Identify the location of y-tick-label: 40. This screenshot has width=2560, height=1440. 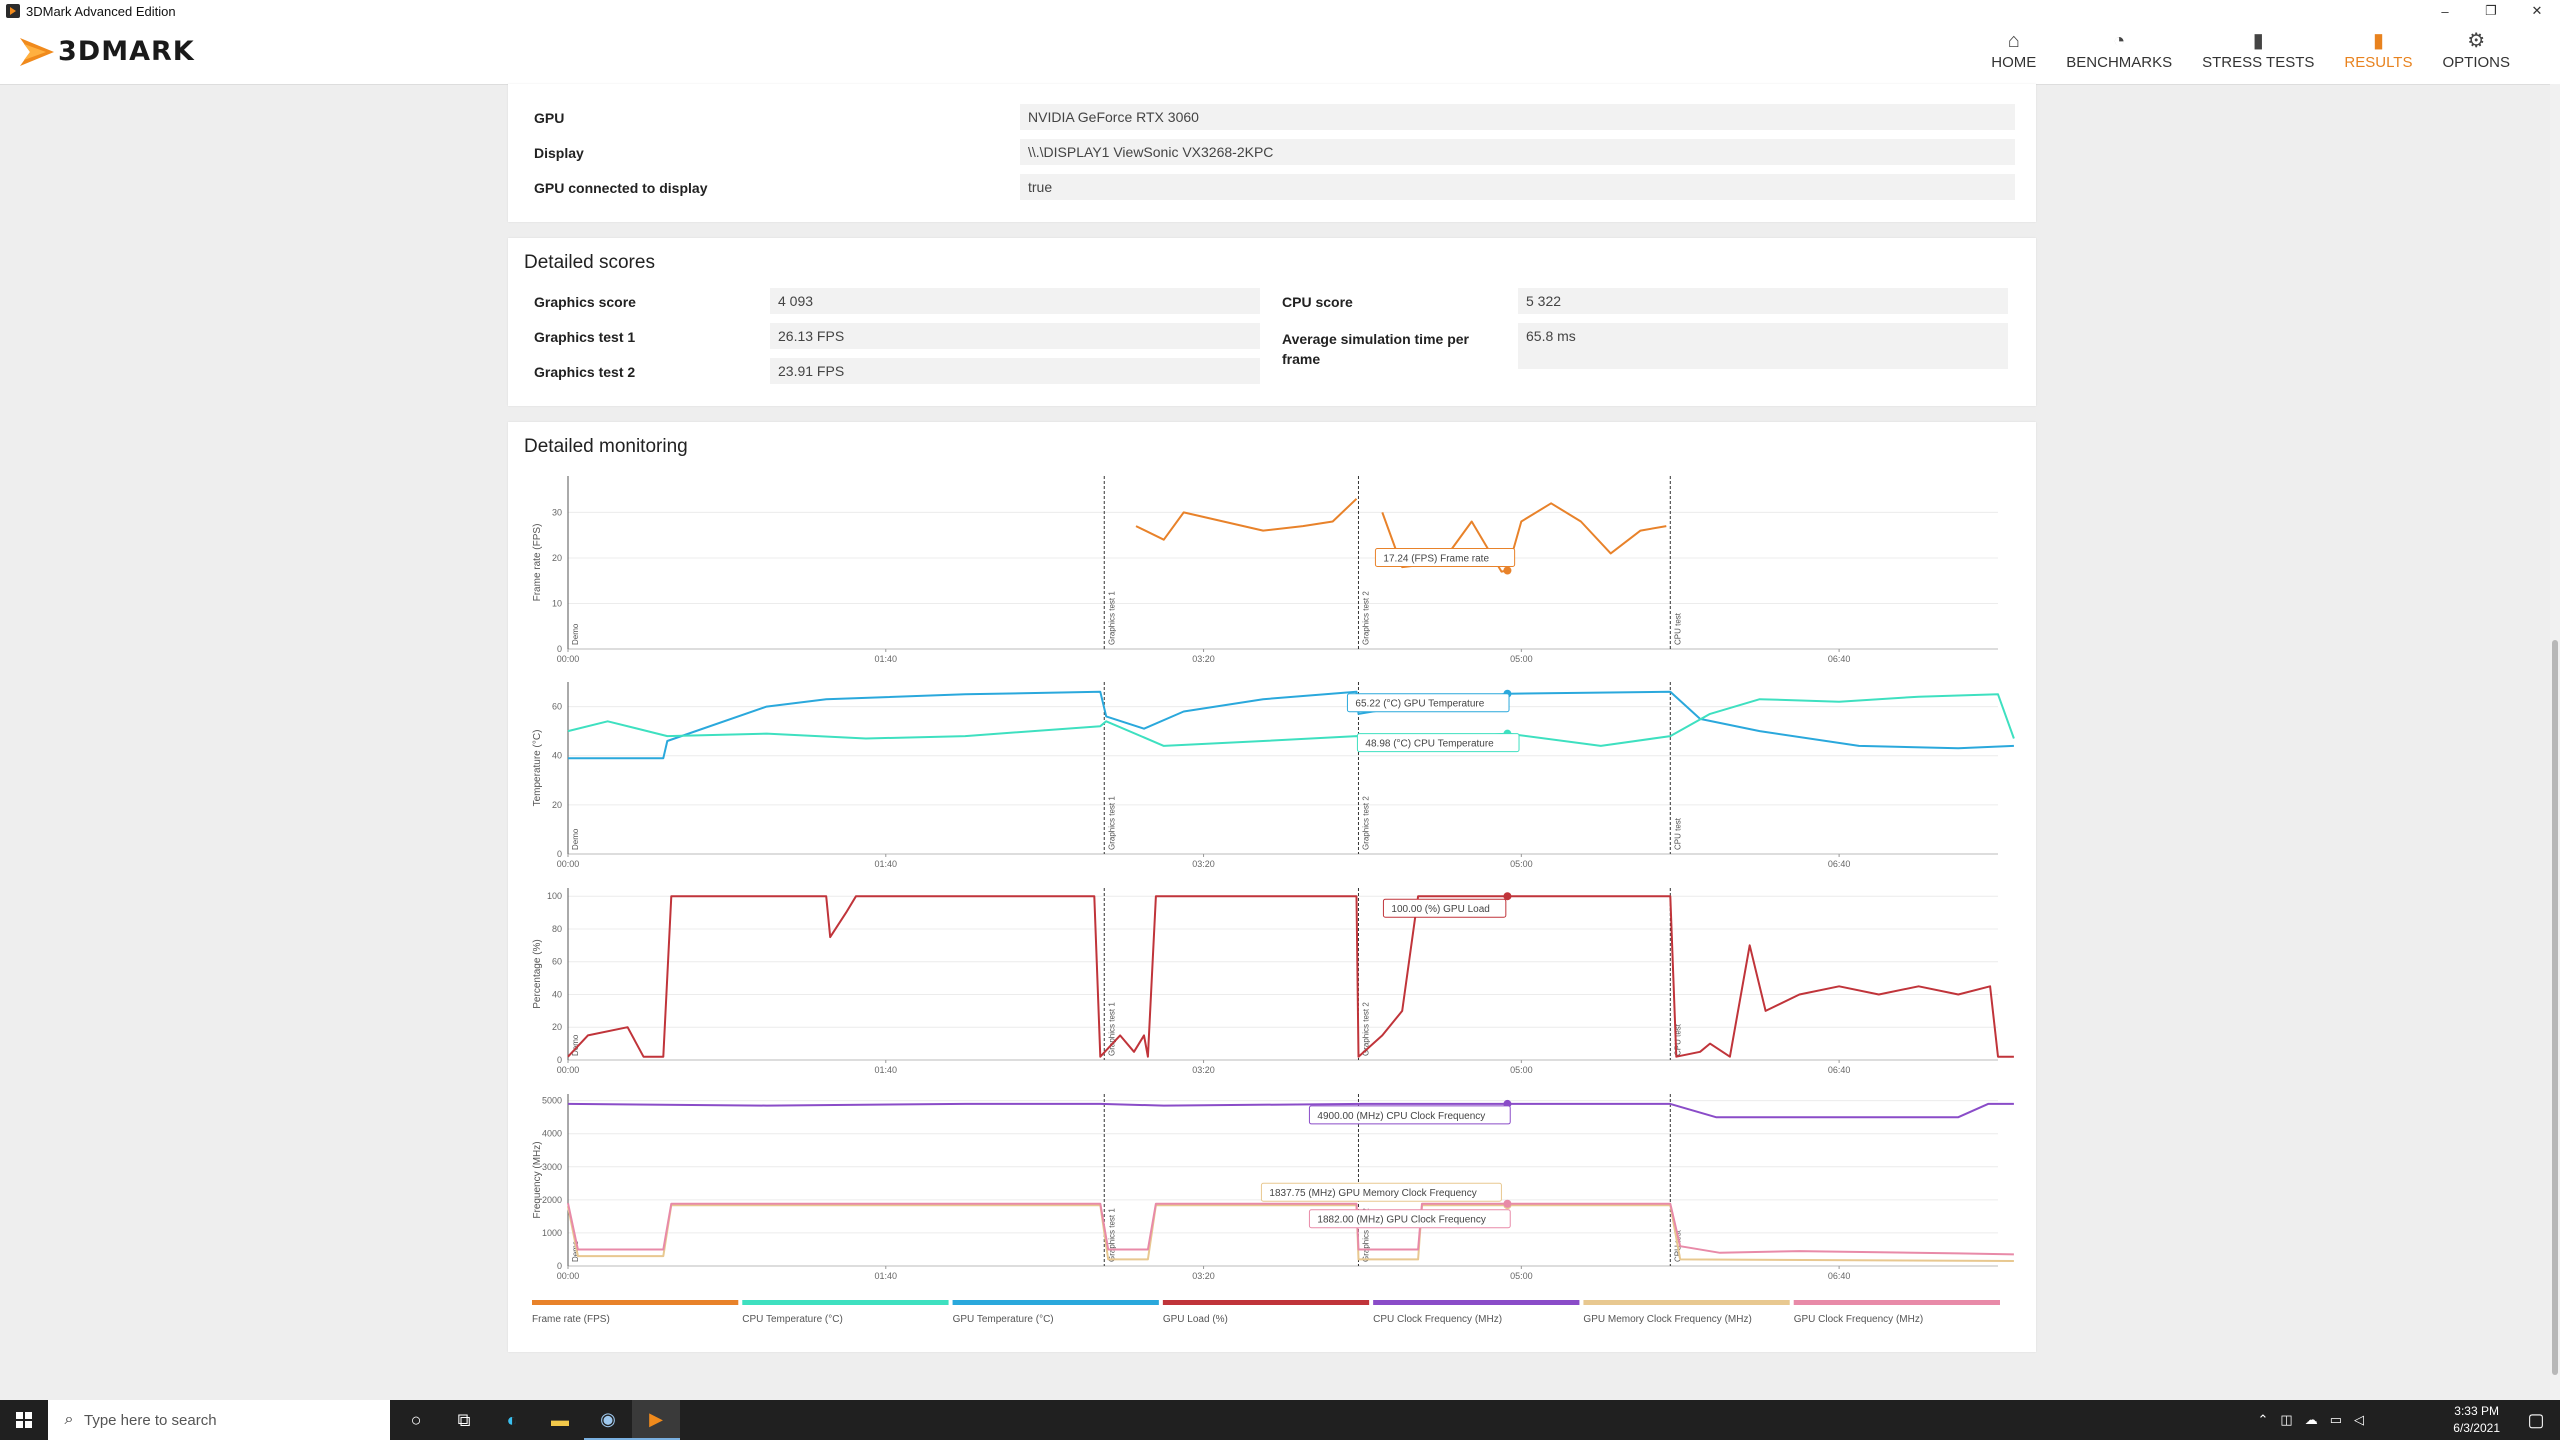
(557, 756).